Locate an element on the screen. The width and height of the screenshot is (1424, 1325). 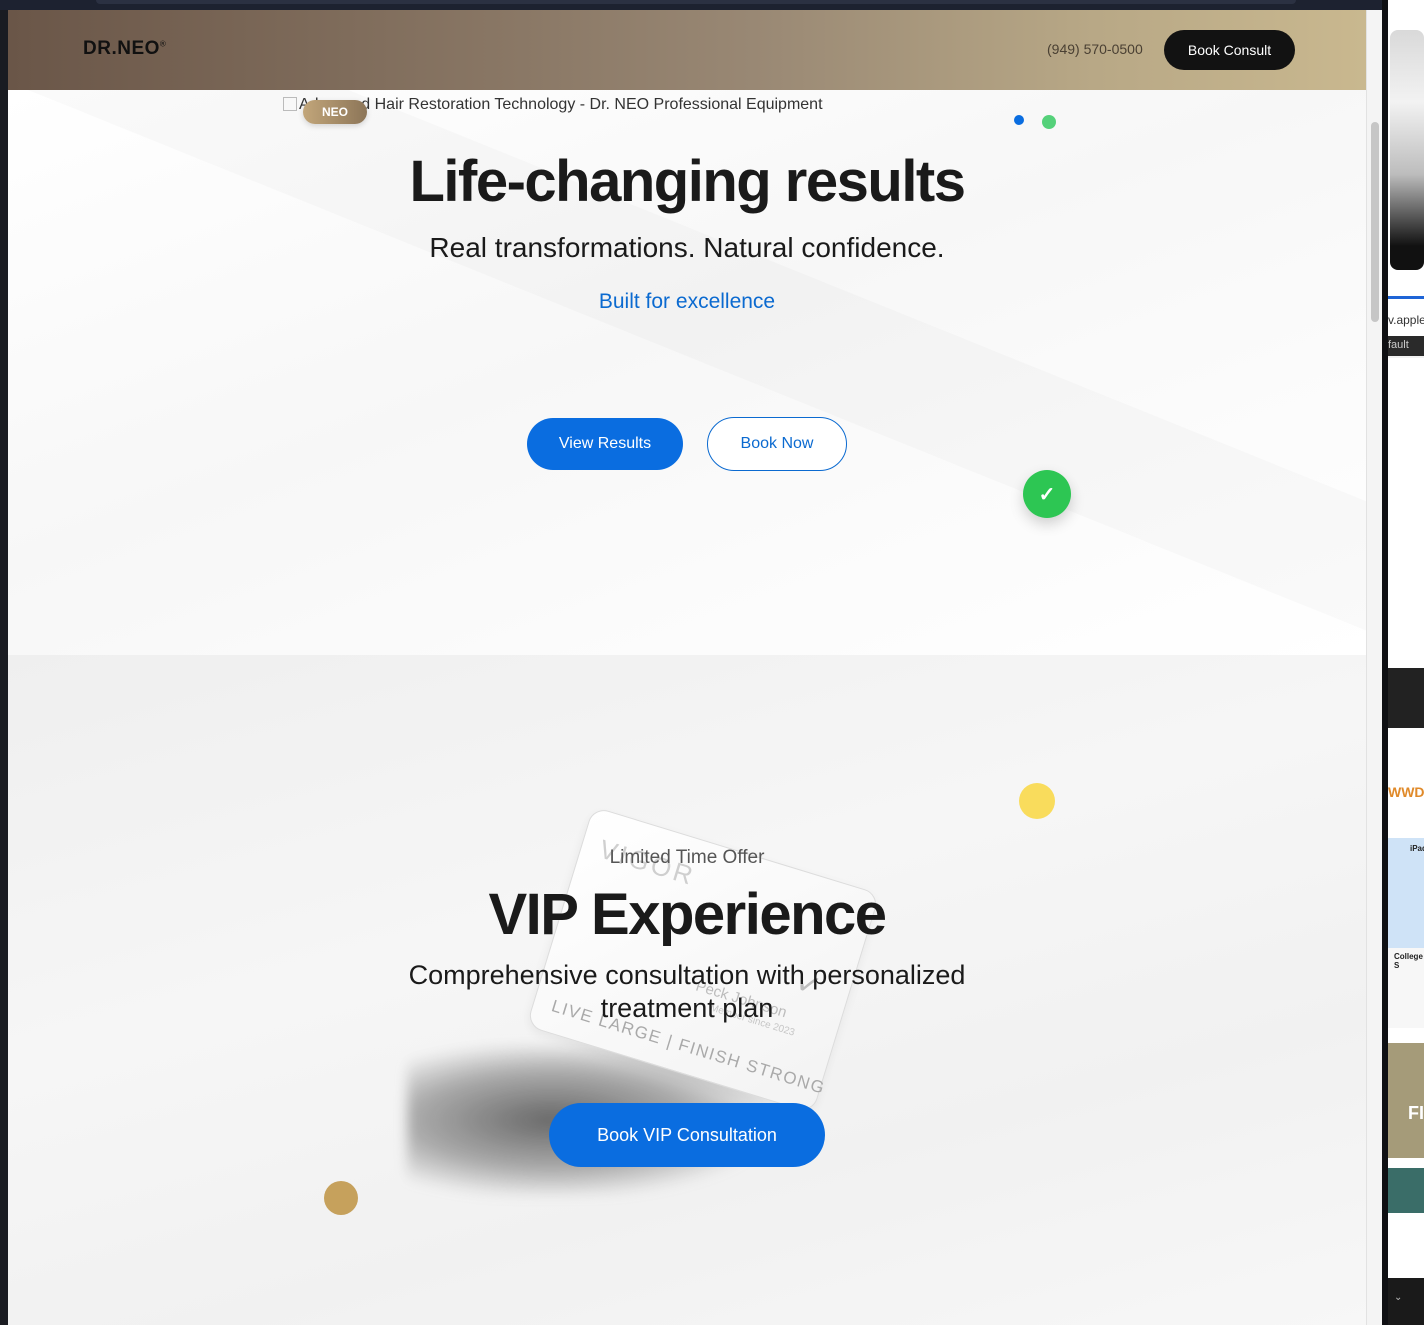
page-scrollbar is located at coordinates (1374, 667).